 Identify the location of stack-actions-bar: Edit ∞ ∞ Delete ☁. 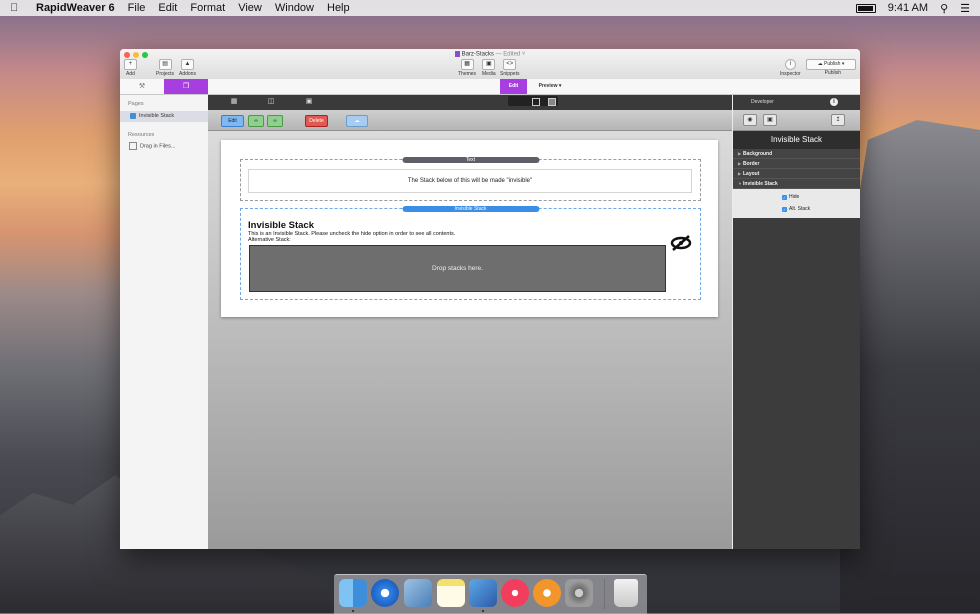
(470, 120).